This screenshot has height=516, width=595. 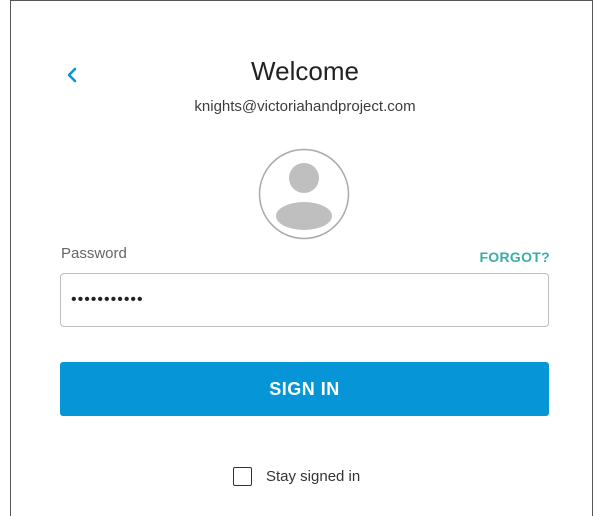 What do you see at coordinates (313, 476) in the screenshot?
I see `stay-signed-in-label: Stay signed in` at bounding box center [313, 476].